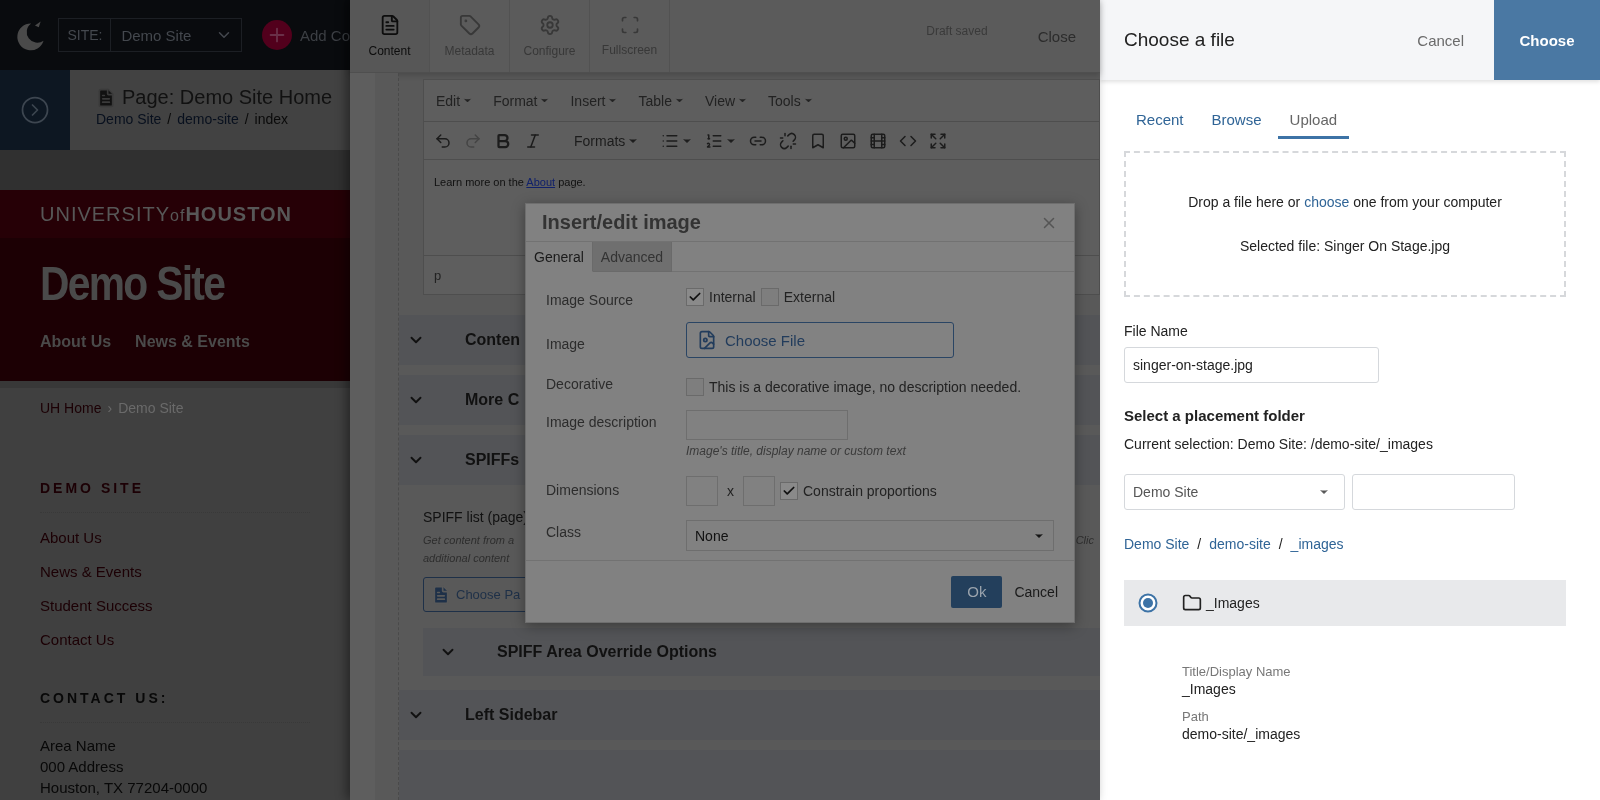 Image resolution: width=1600 pixels, height=800 pixels. Describe the element at coordinates (541, 182) in the screenshot. I see `about-link: About` at that location.